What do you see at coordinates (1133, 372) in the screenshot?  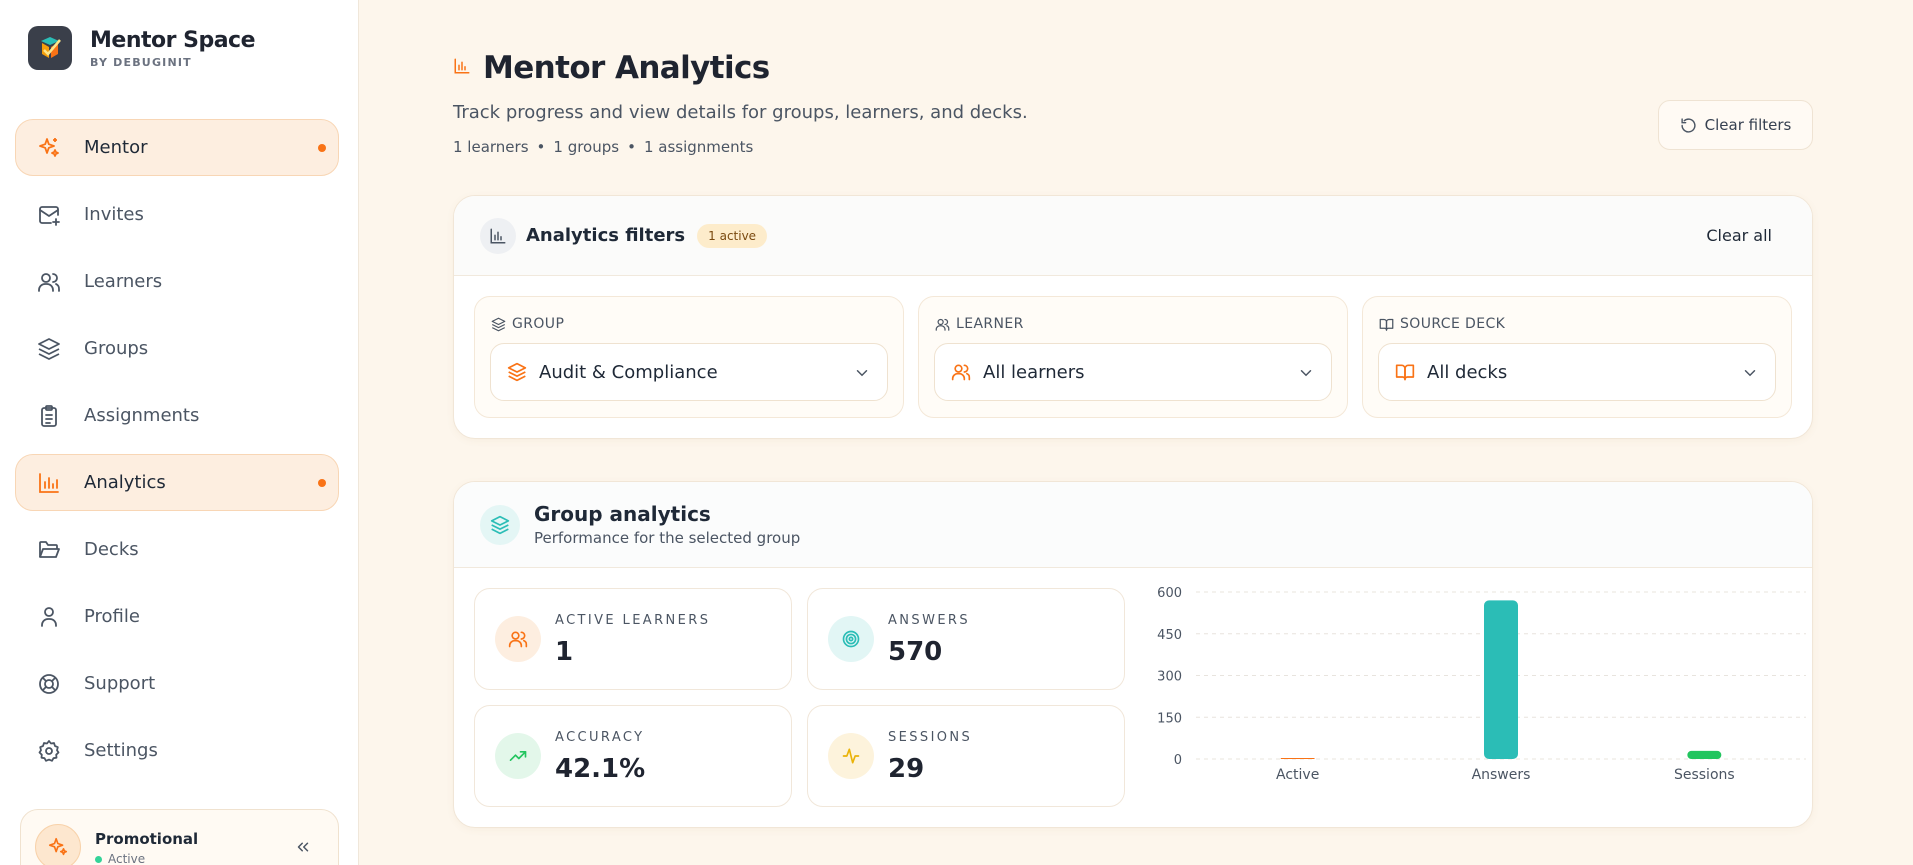 I see `learner-select: All learners` at bounding box center [1133, 372].